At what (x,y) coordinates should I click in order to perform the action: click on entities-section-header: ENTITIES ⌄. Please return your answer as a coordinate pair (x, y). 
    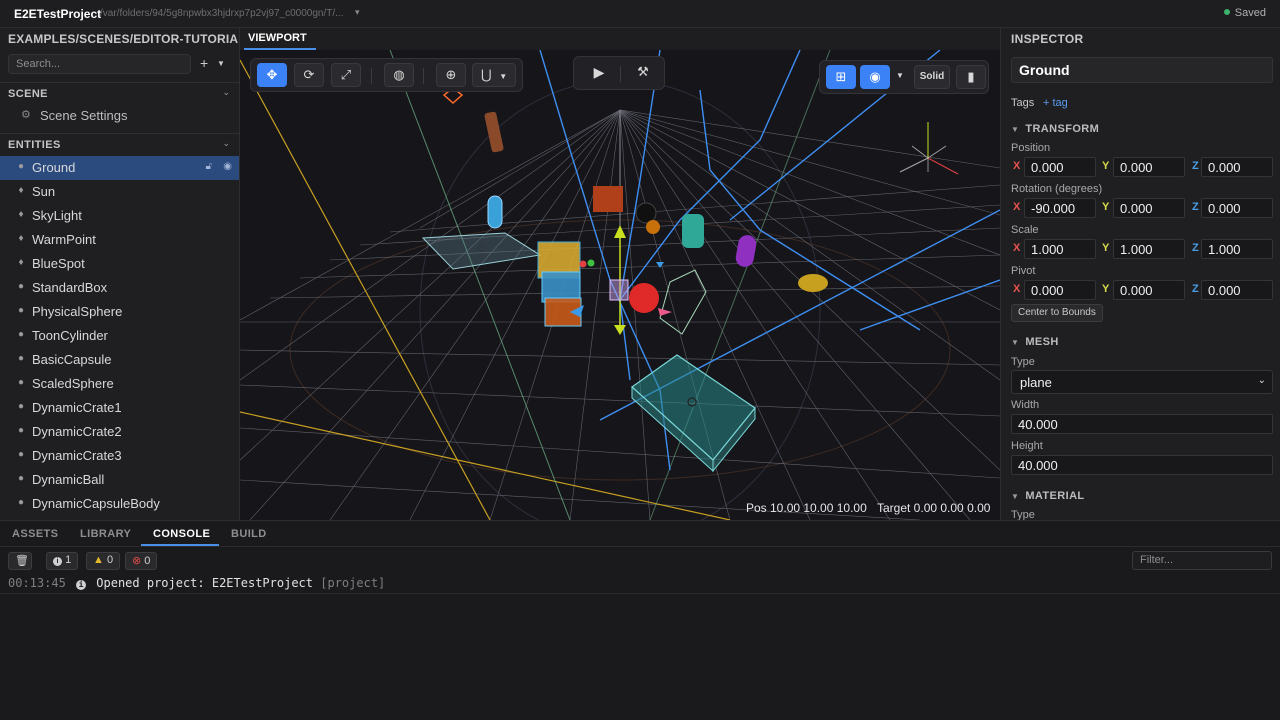
    Looking at the image, I should click on (119, 144).